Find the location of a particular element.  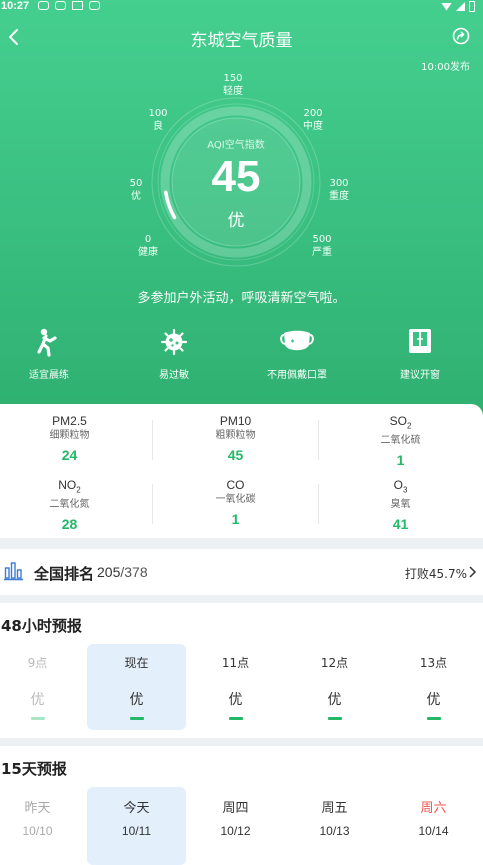

day-column: 周六 10/14 is located at coordinates (433, 826).